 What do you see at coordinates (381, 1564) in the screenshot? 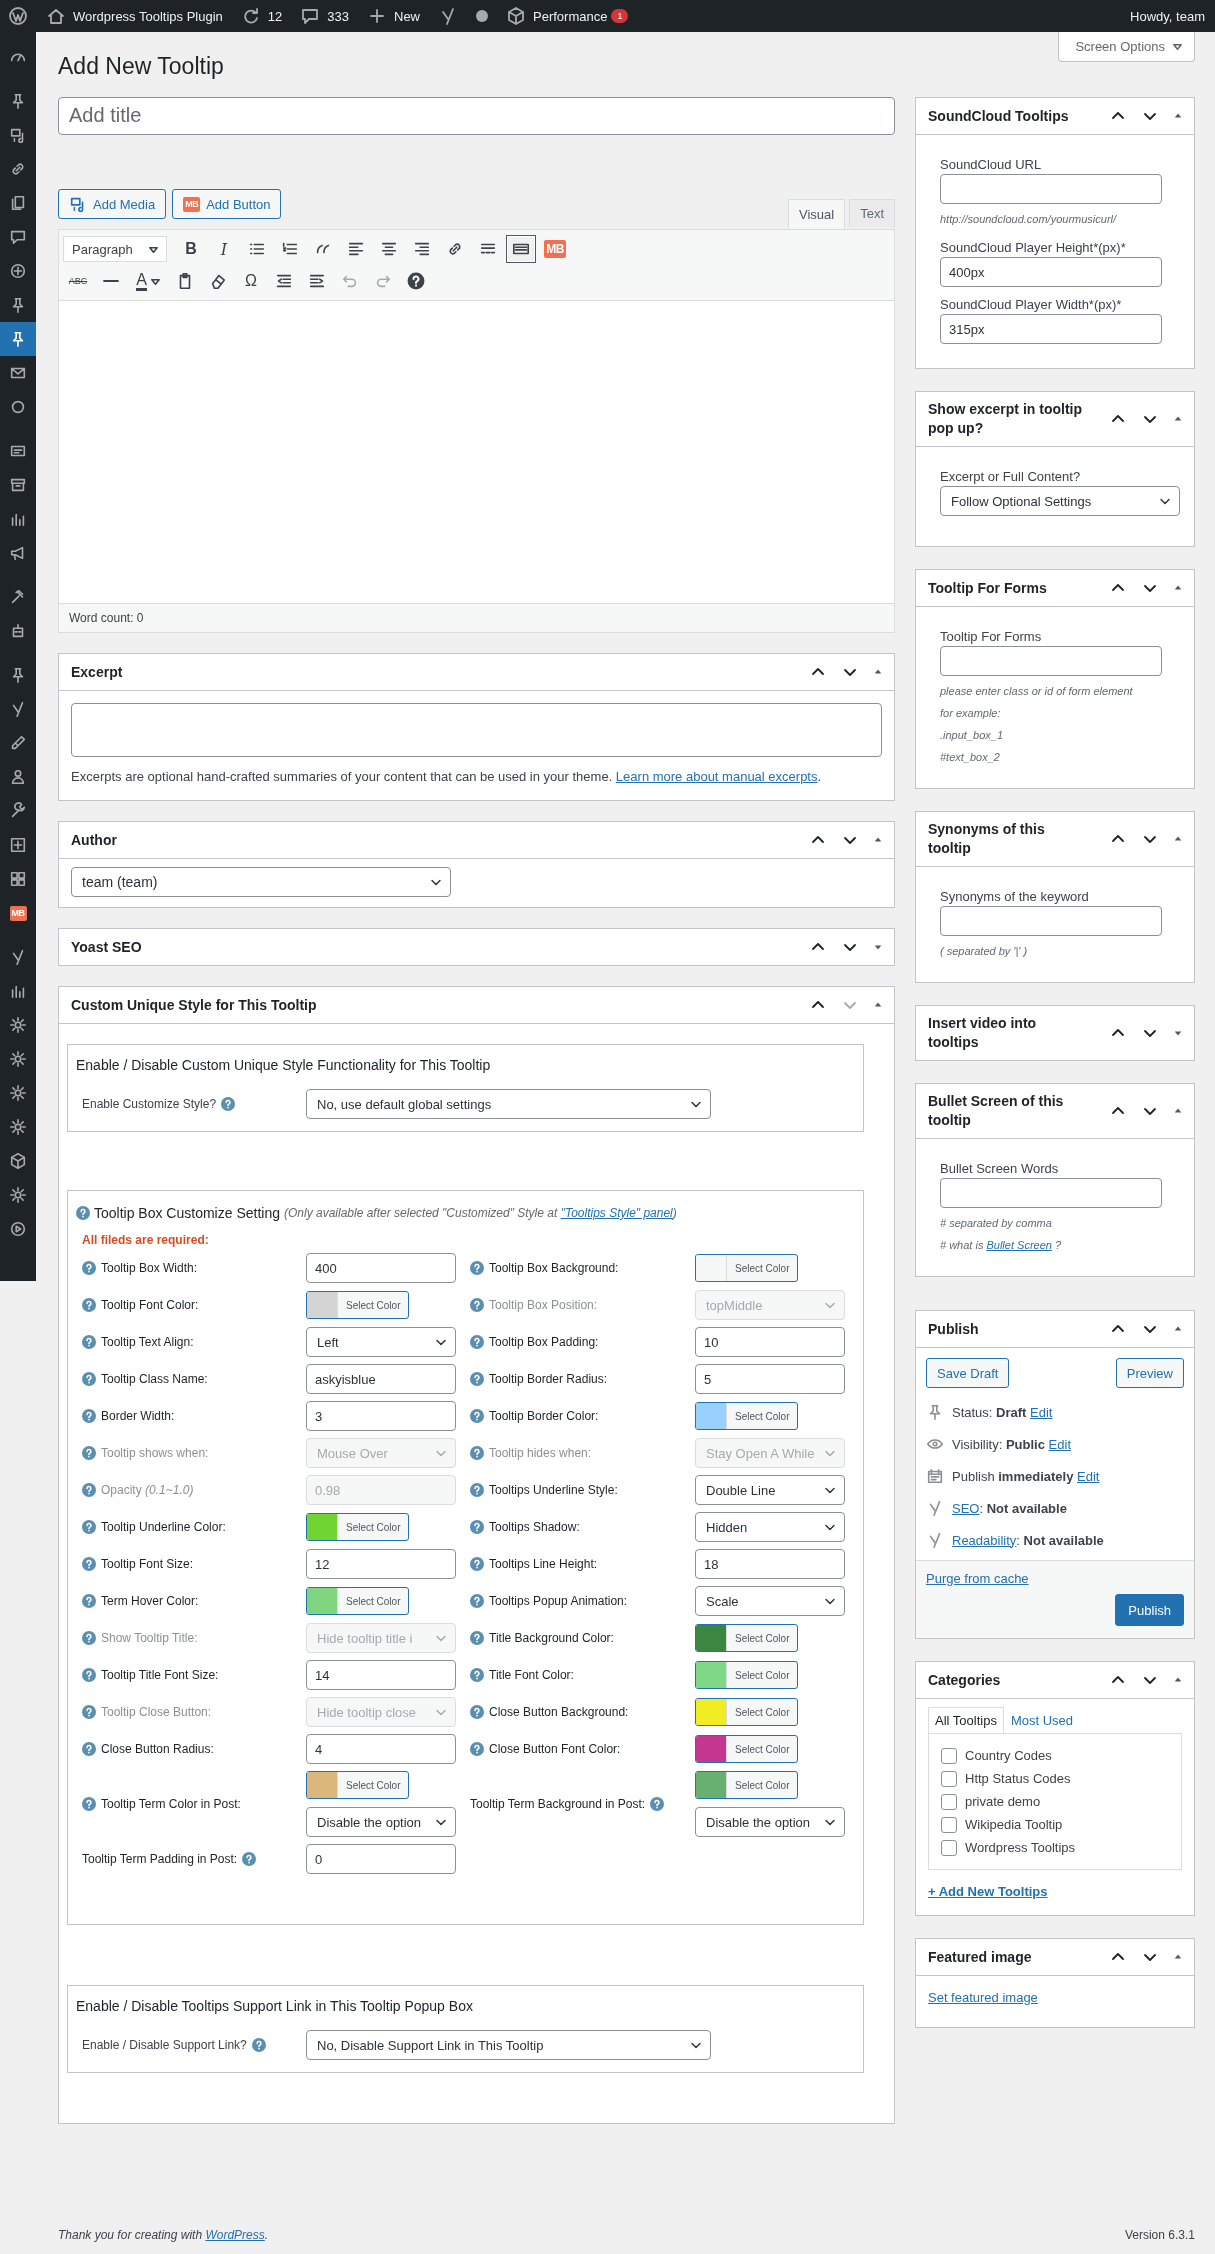
I see `text-field: 12` at bounding box center [381, 1564].